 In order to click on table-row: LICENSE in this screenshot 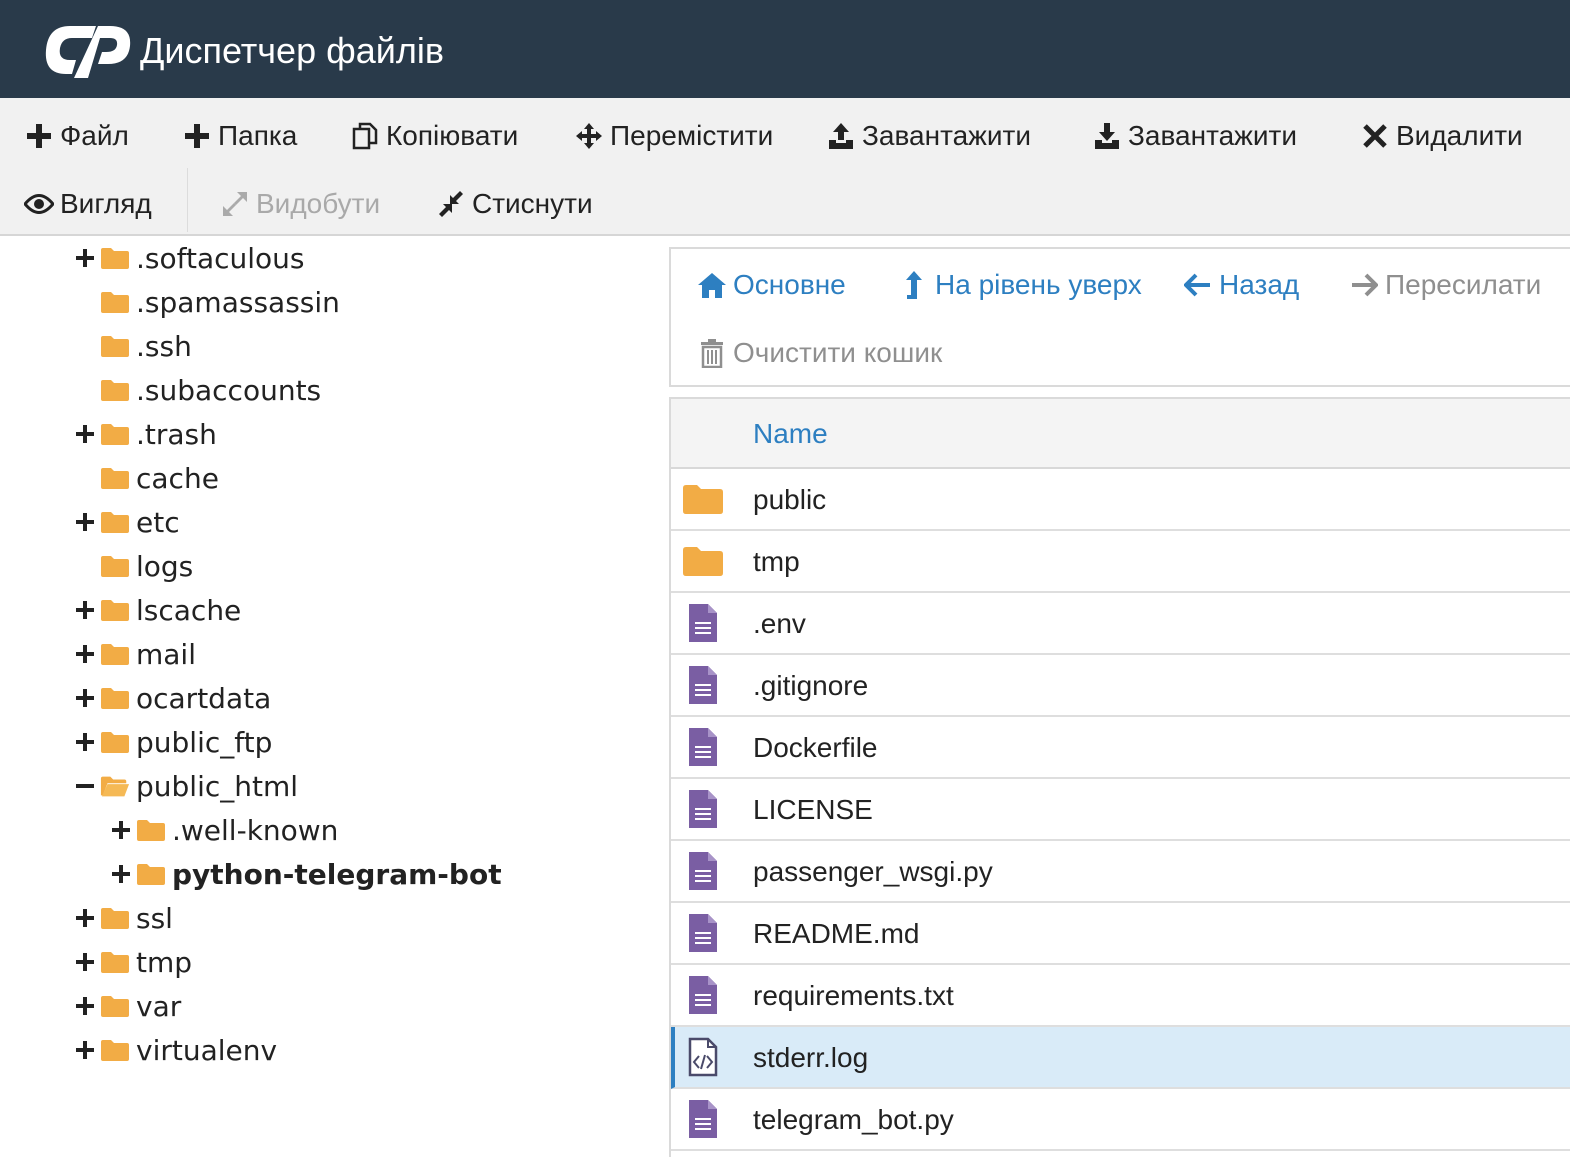, I will do `click(1120, 810)`.